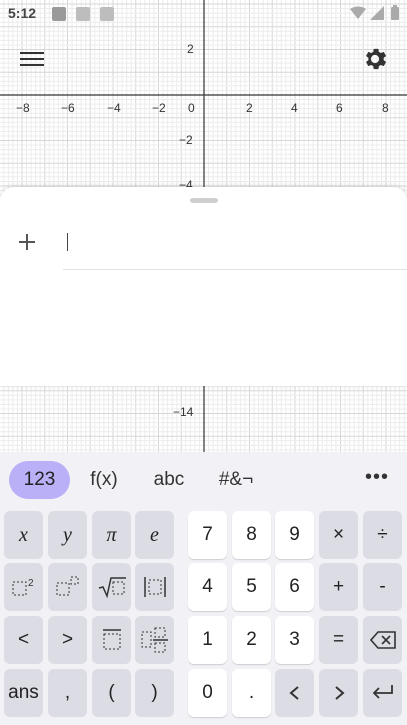  I want to click on text-caret, so click(67, 242).